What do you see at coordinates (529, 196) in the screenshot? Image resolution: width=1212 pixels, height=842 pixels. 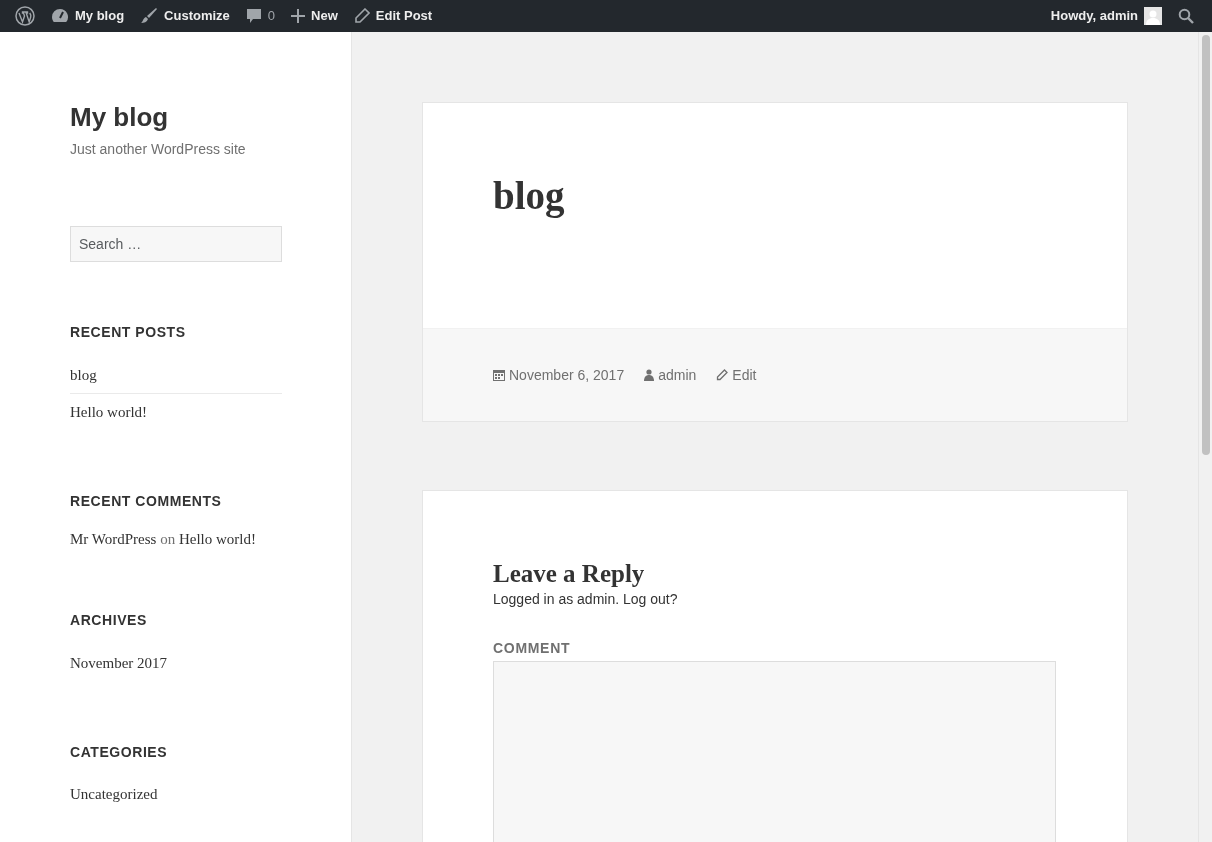 I see `post-title: blog` at bounding box center [529, 196].